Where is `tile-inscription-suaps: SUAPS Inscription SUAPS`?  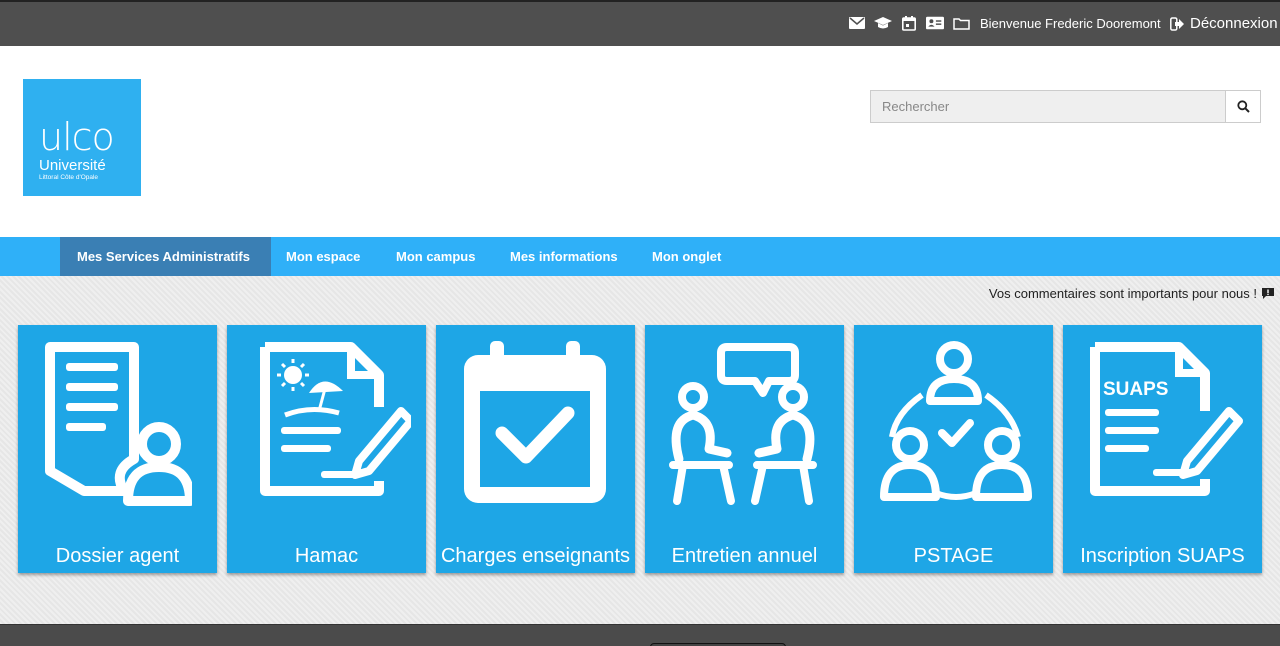 tile-inscription-suaps: SUAPS Inscription SUAPS is located at coordinates (1162, 449).